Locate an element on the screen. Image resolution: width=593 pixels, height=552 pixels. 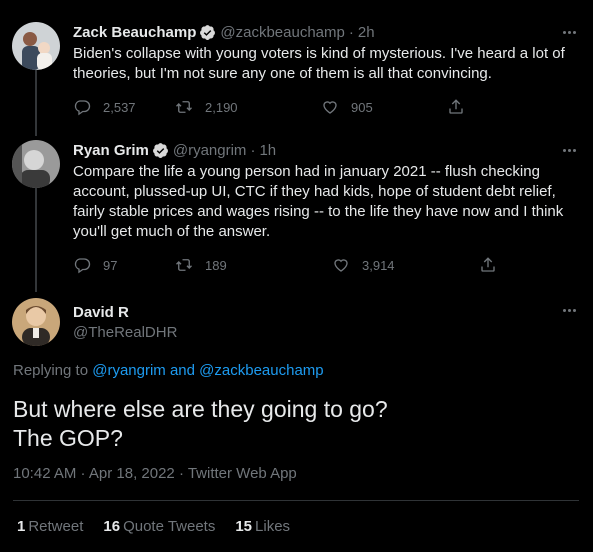
author-name: Ryan Grim is located at coordinates (111, 150).